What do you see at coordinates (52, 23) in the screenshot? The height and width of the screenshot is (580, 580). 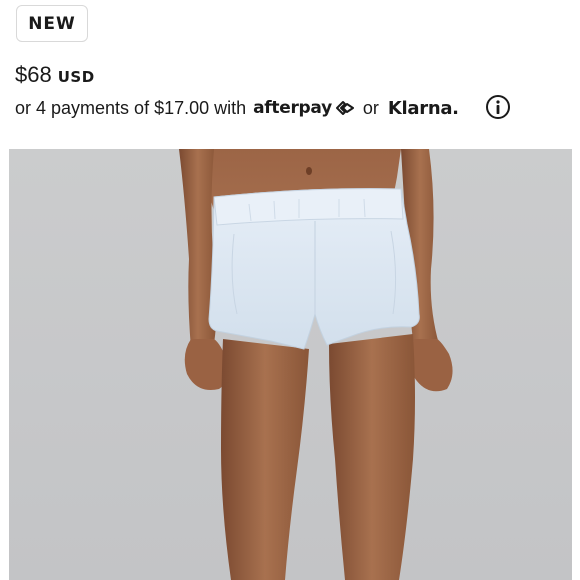 I see `new-badge: NEW` at bounding box center [52, 23].